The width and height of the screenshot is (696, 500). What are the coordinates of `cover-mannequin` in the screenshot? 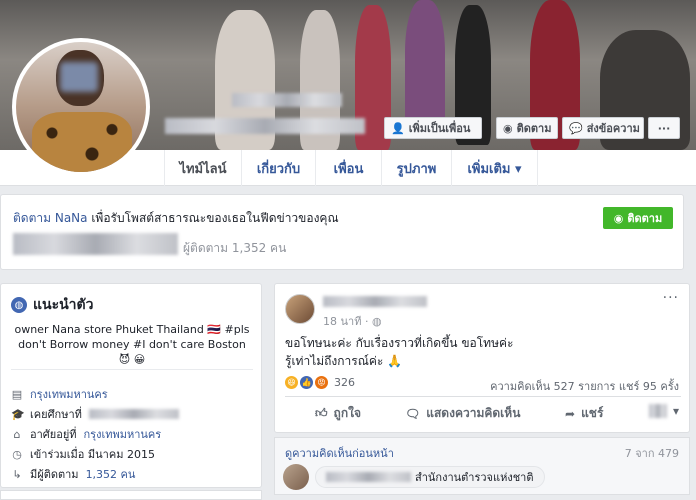 It's located at (425, 65).